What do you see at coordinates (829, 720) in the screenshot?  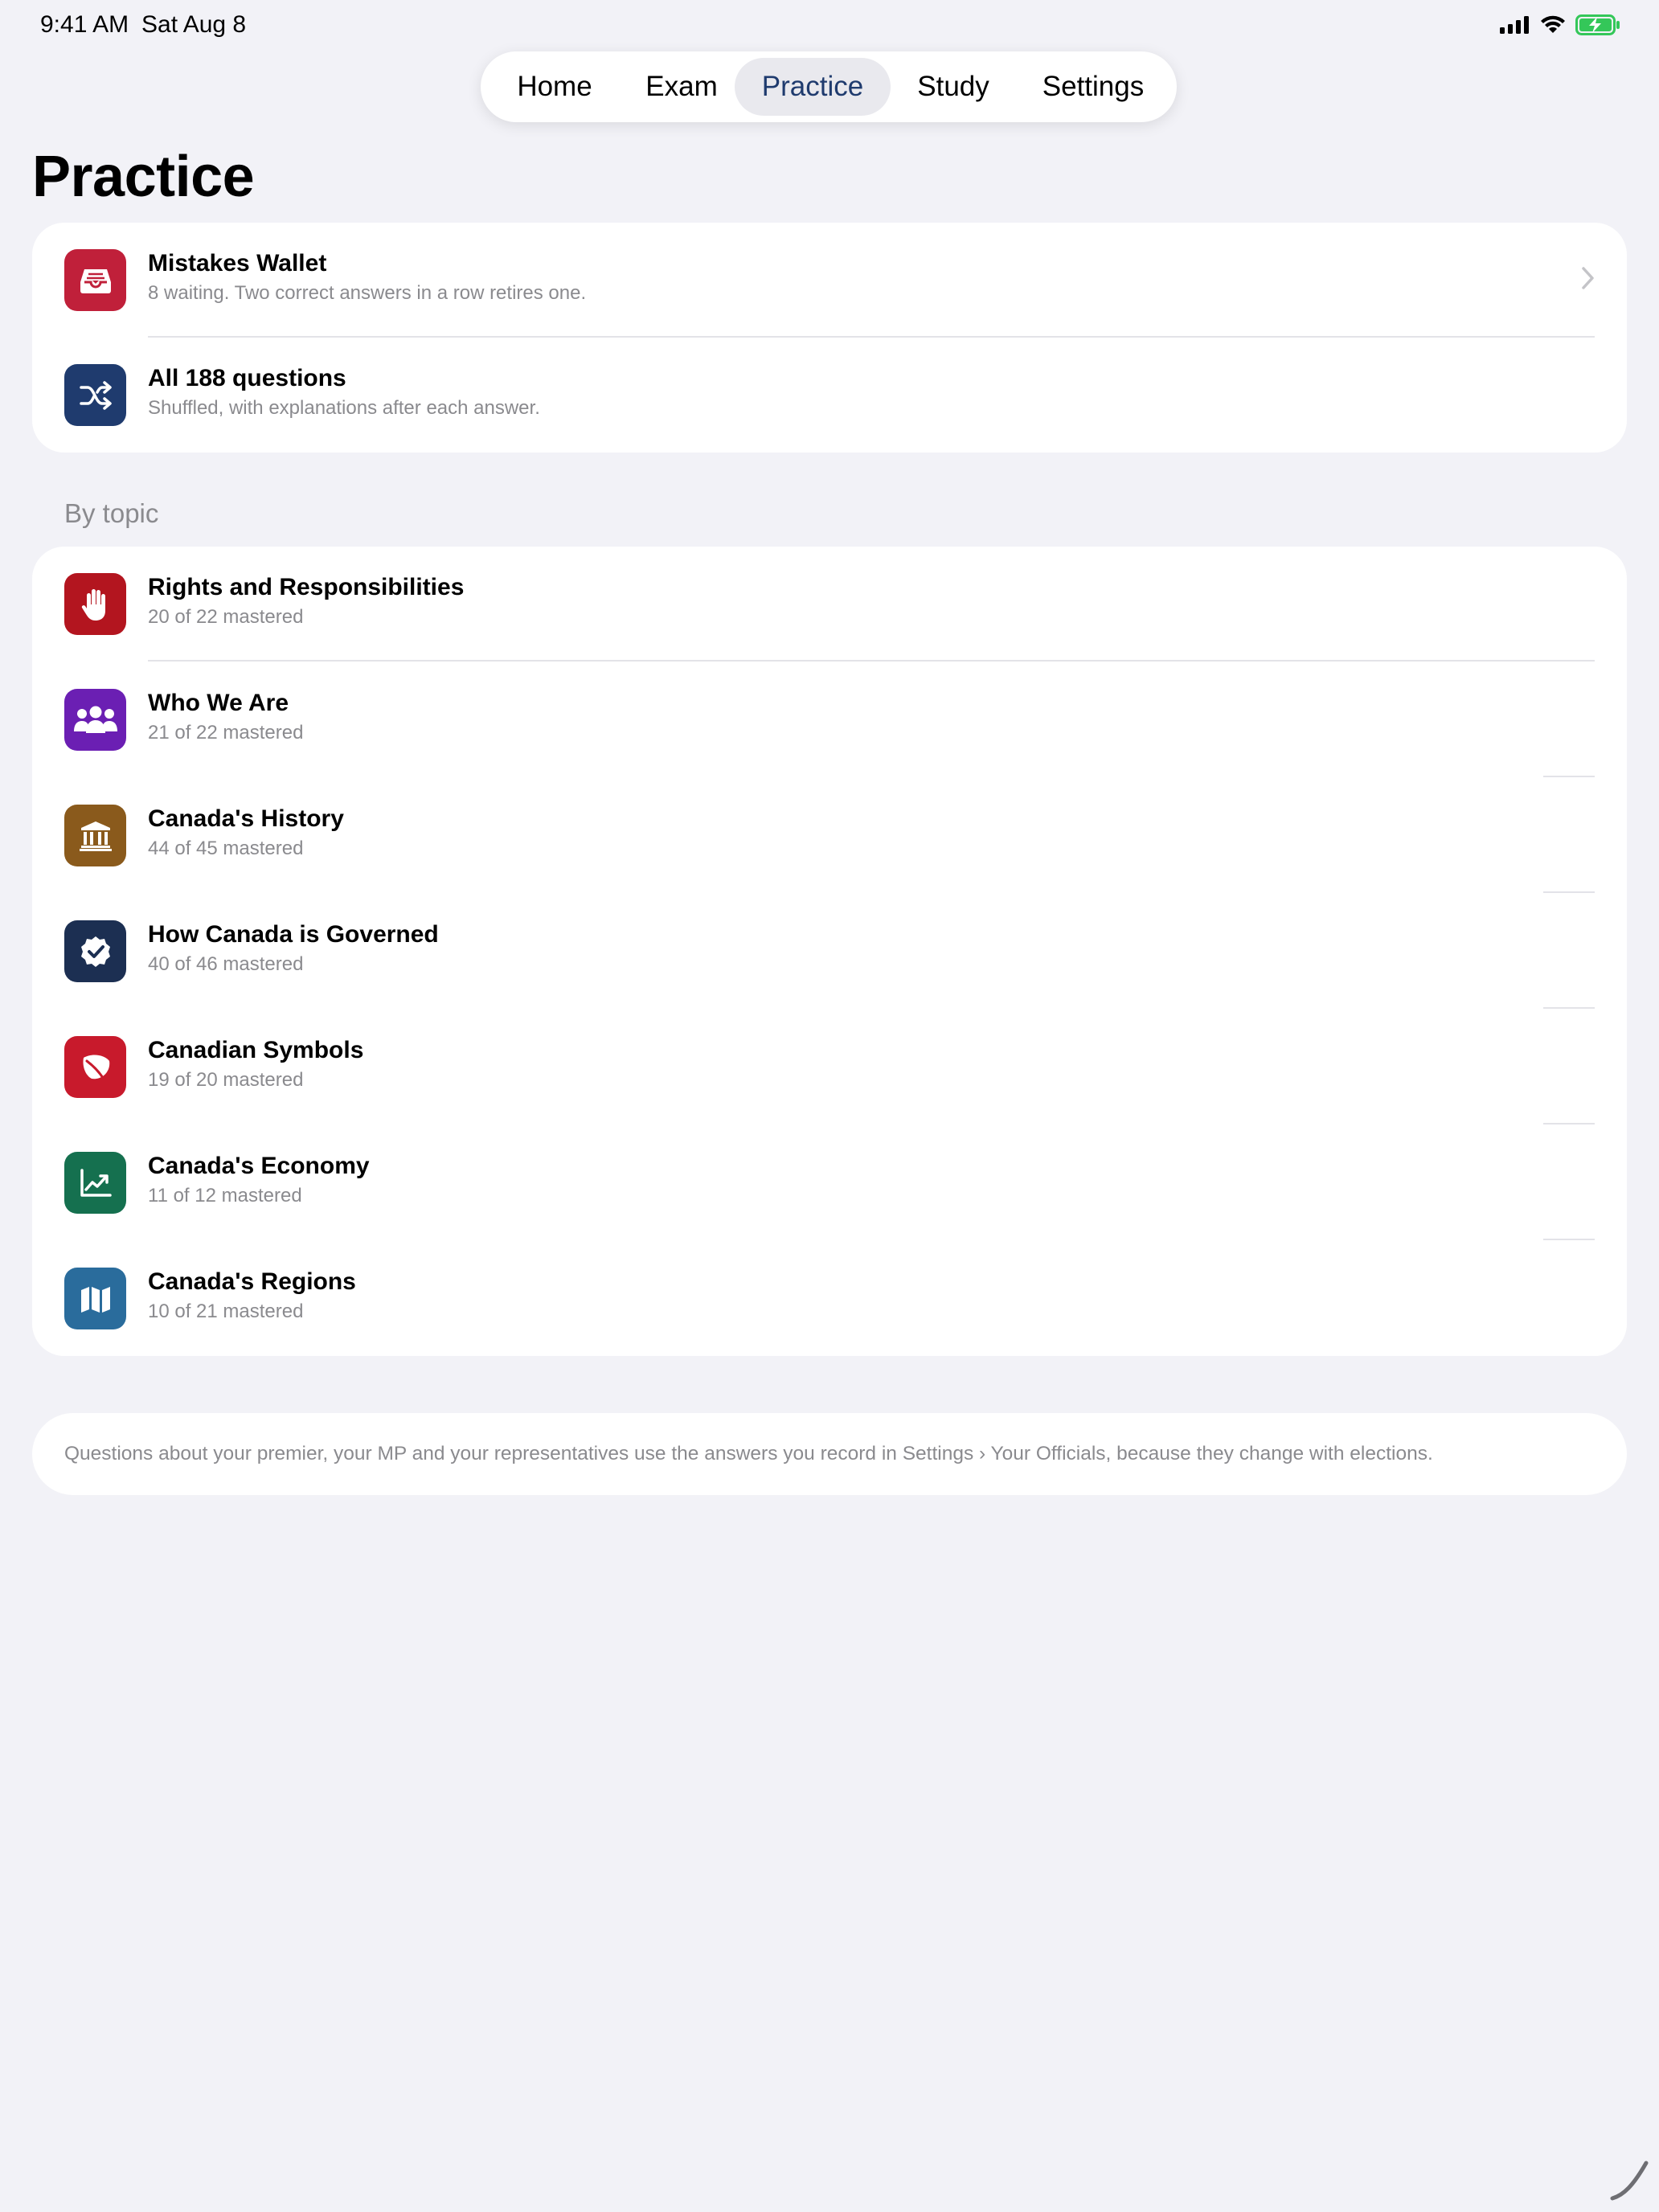 I see `topic-row-who-we-are: Who We Are 21 of 22 mastered` at bounding box center [829, 720].